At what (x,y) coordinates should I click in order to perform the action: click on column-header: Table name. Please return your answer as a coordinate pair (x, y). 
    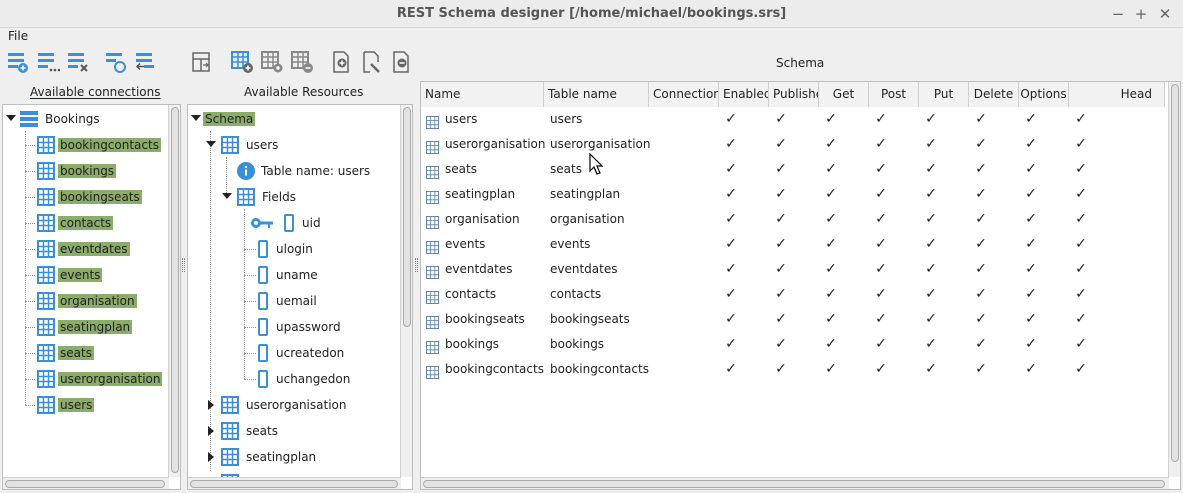
    Looking at the image, I should click on (596, 94).